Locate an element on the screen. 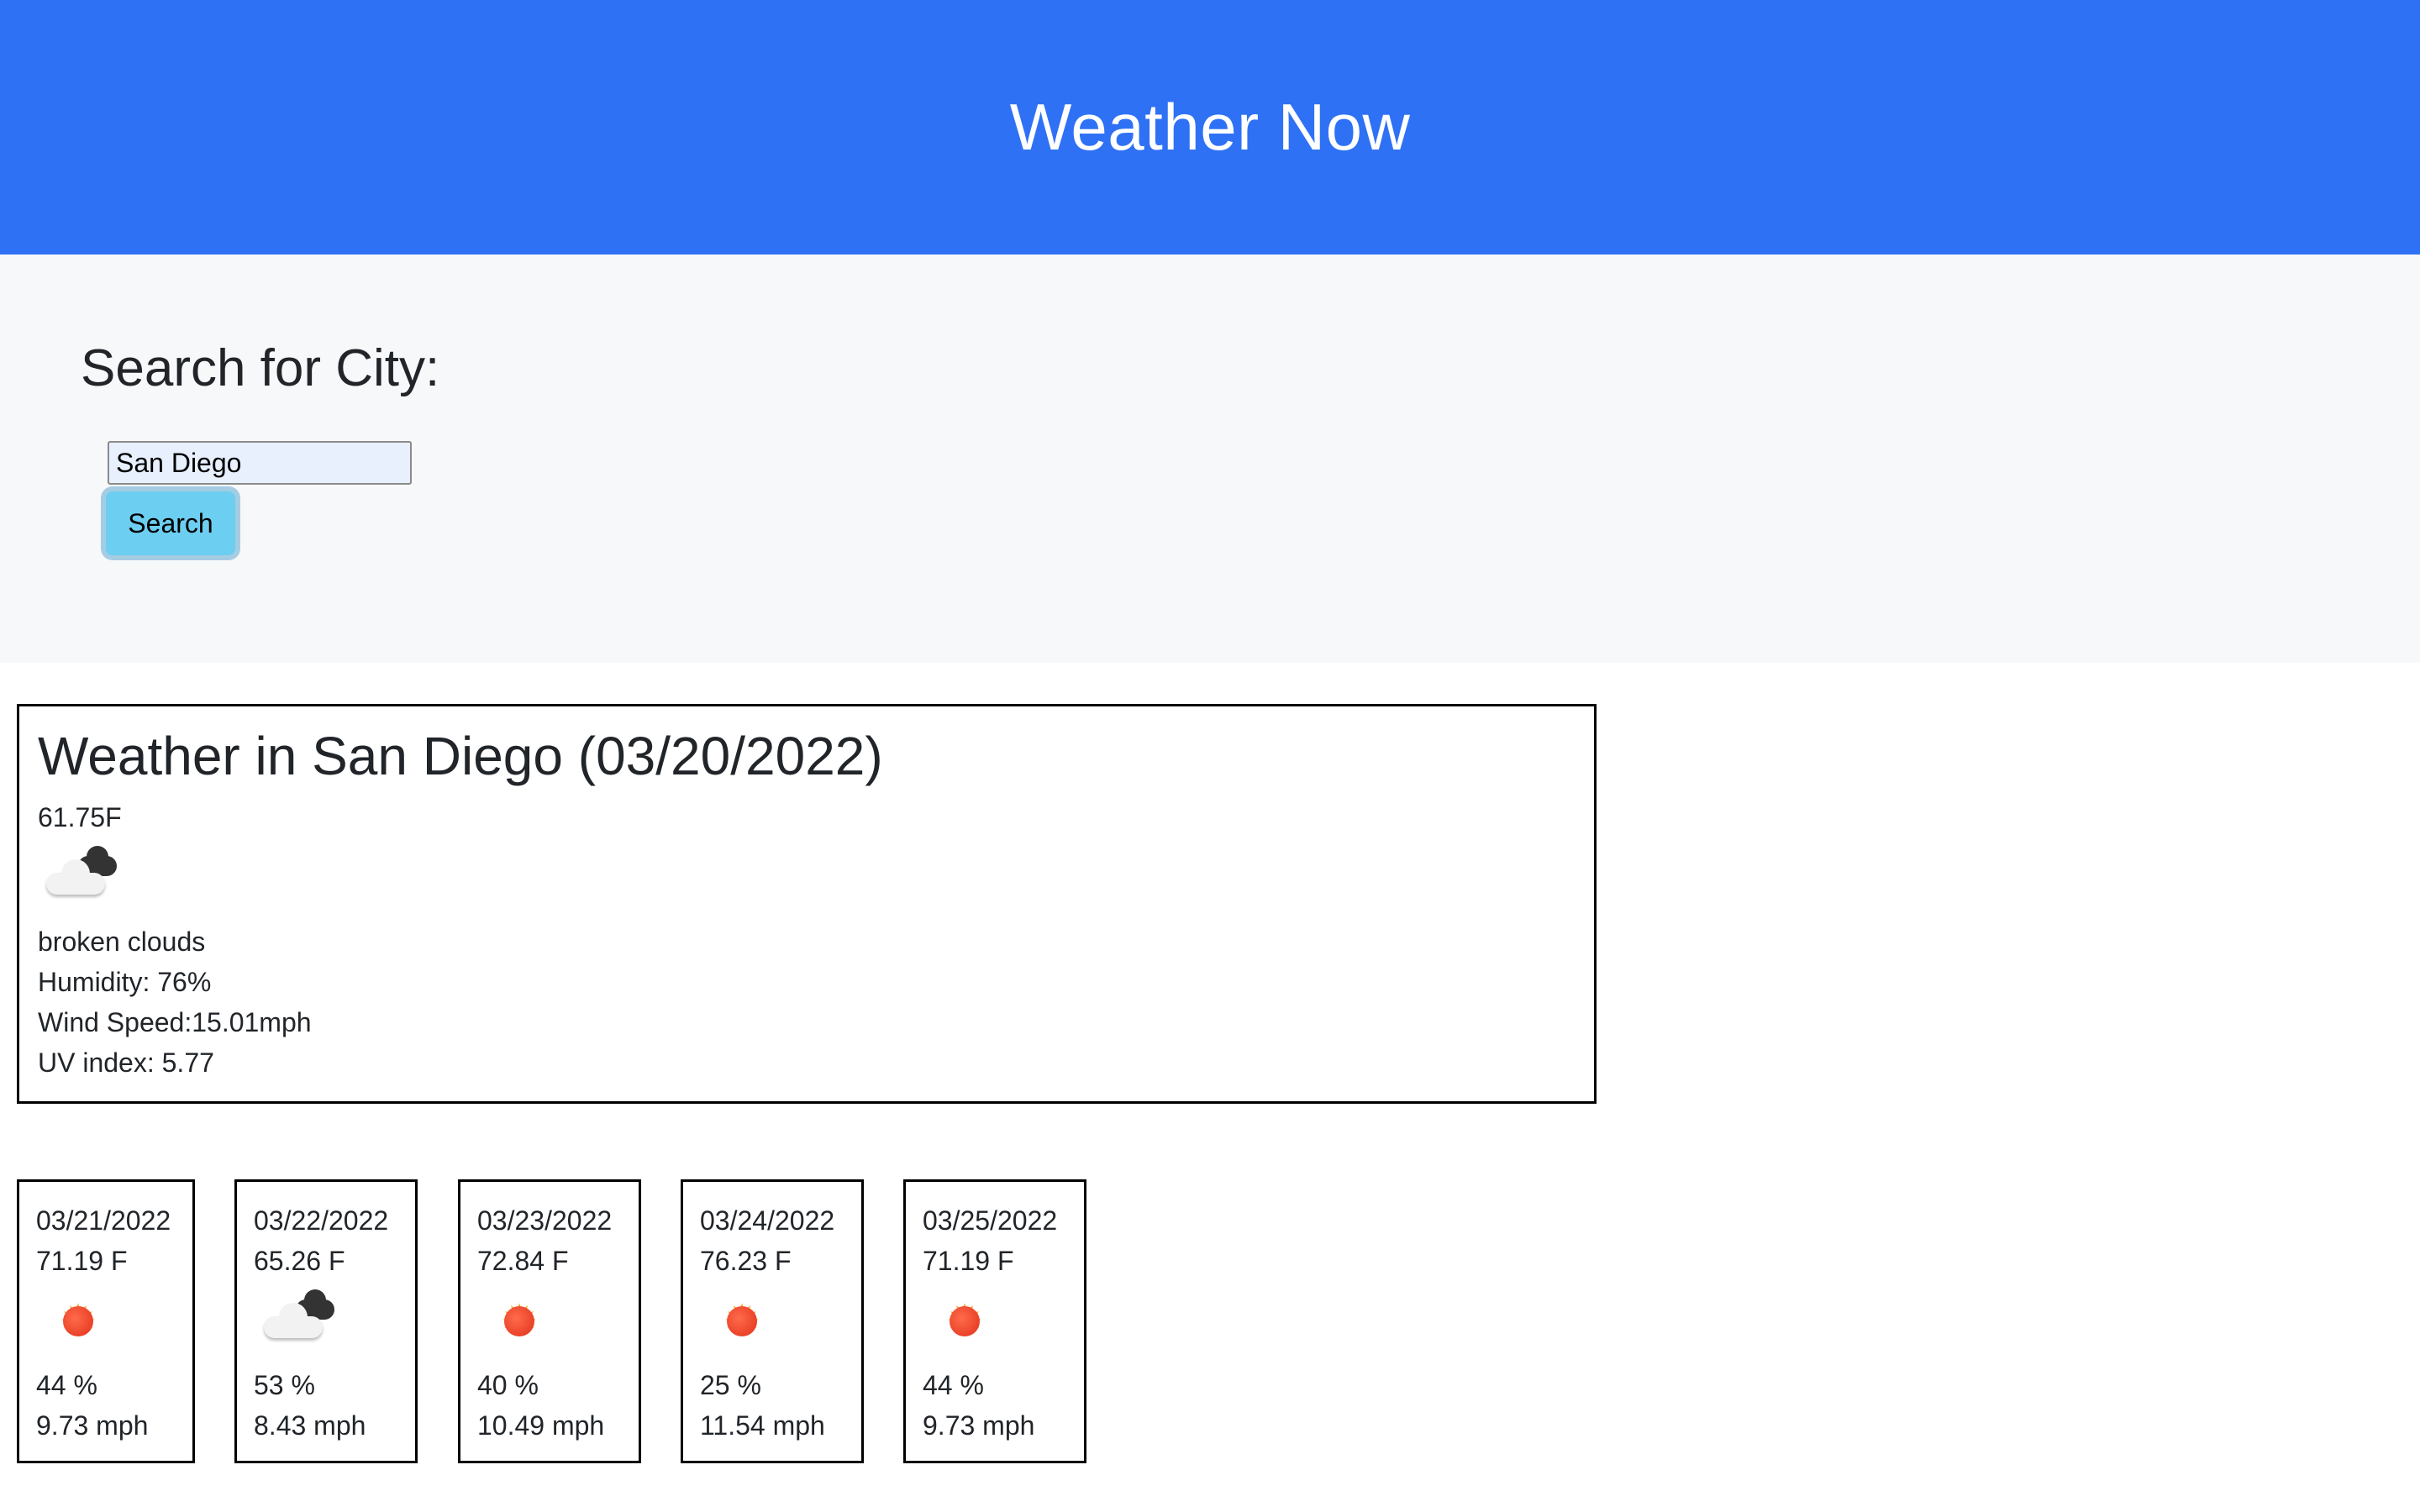  current-temperature: 61.75F is located at coordinates (80, 817).